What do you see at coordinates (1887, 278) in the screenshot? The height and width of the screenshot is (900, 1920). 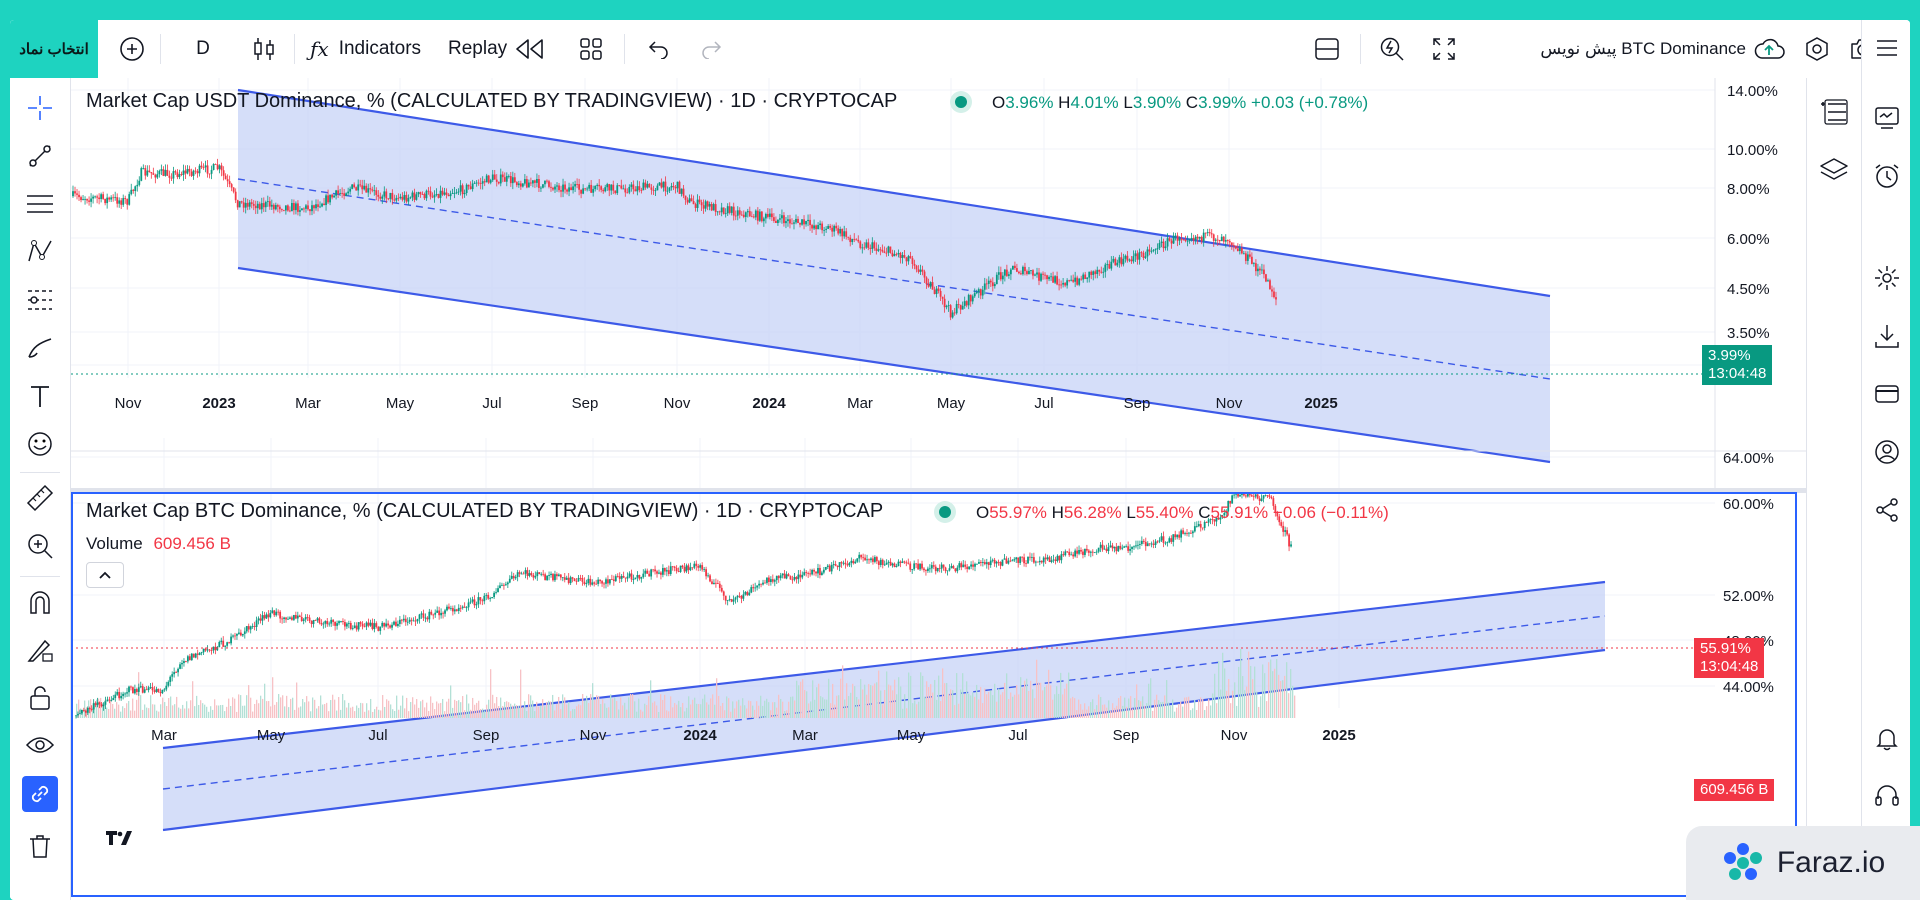 I see `settings-button` at bounding box center [1887, 278].